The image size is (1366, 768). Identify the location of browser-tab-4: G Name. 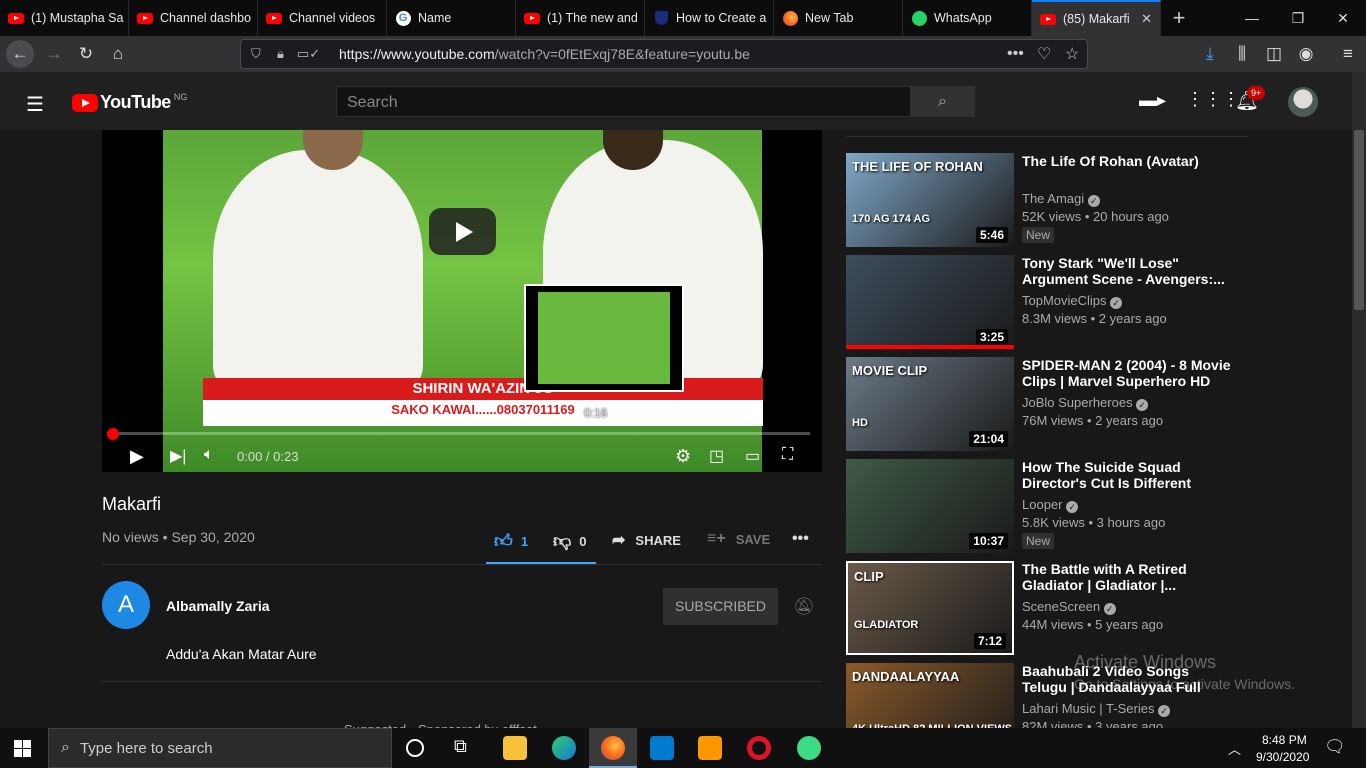
(451, 18).